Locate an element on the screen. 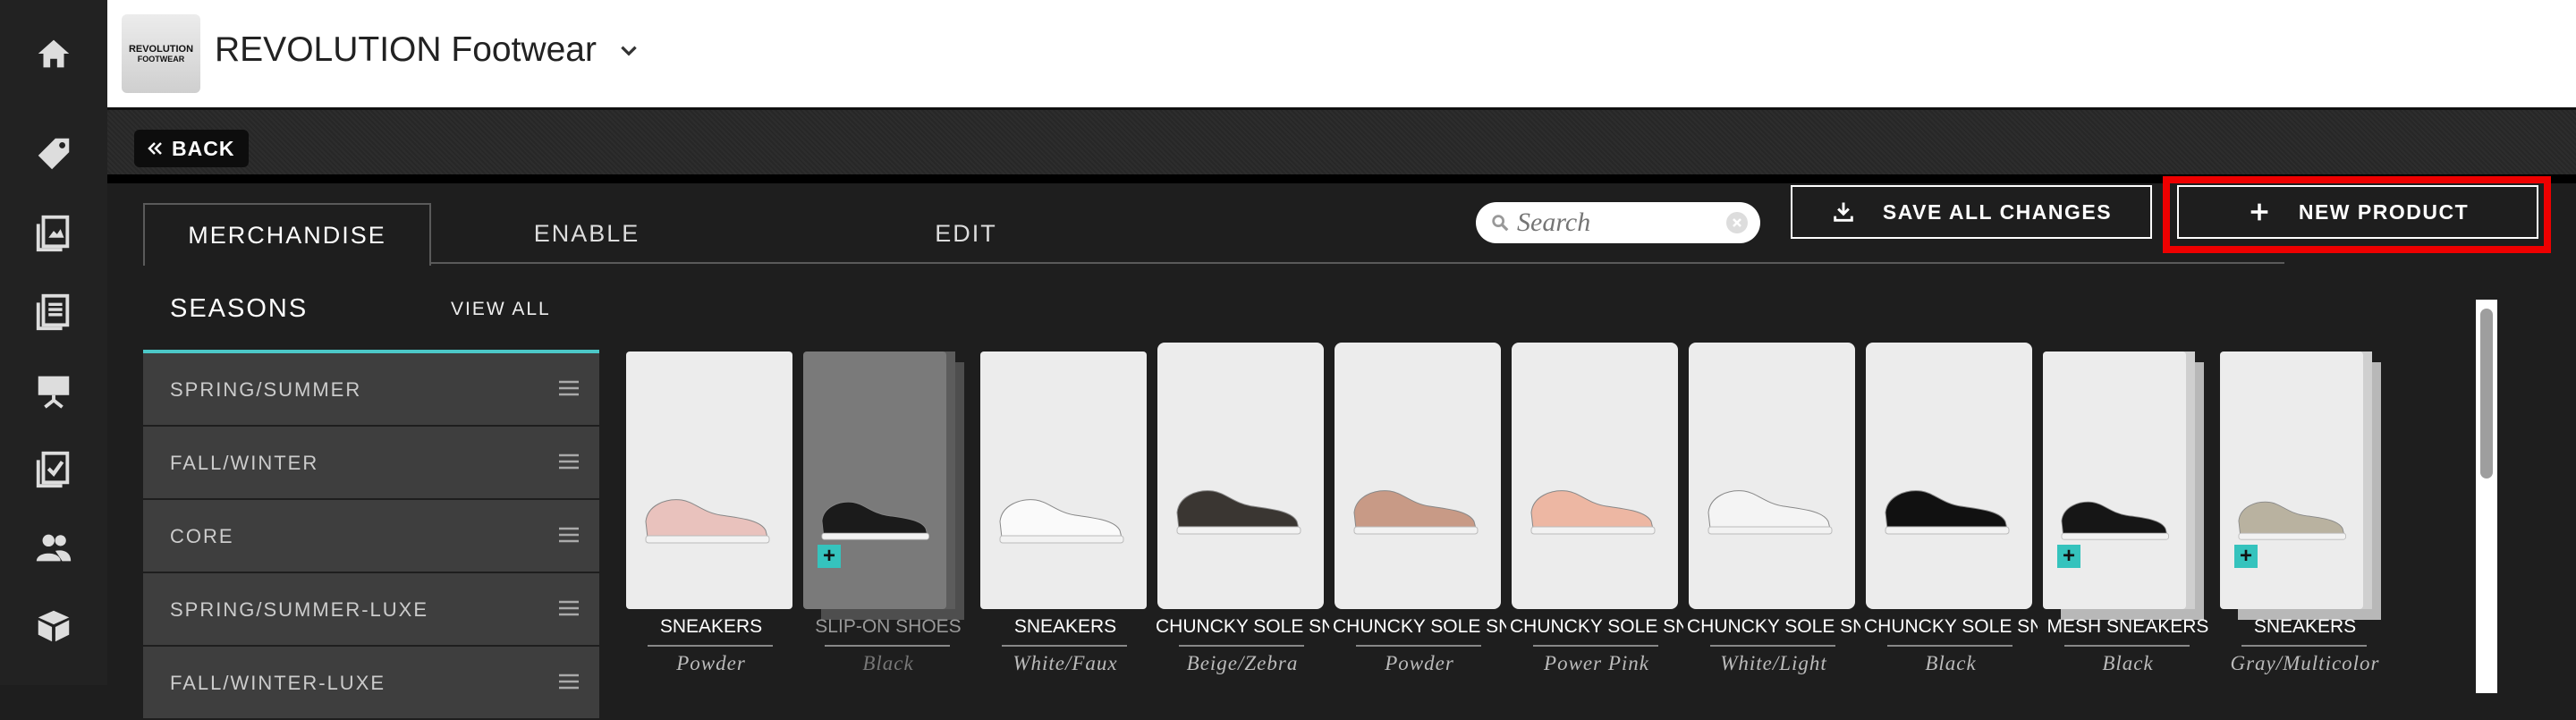 This screenshot has width=2576, height=720. save-all-changes-button: SAVE ALL CHANGES is located at coordinates (1971, 212).